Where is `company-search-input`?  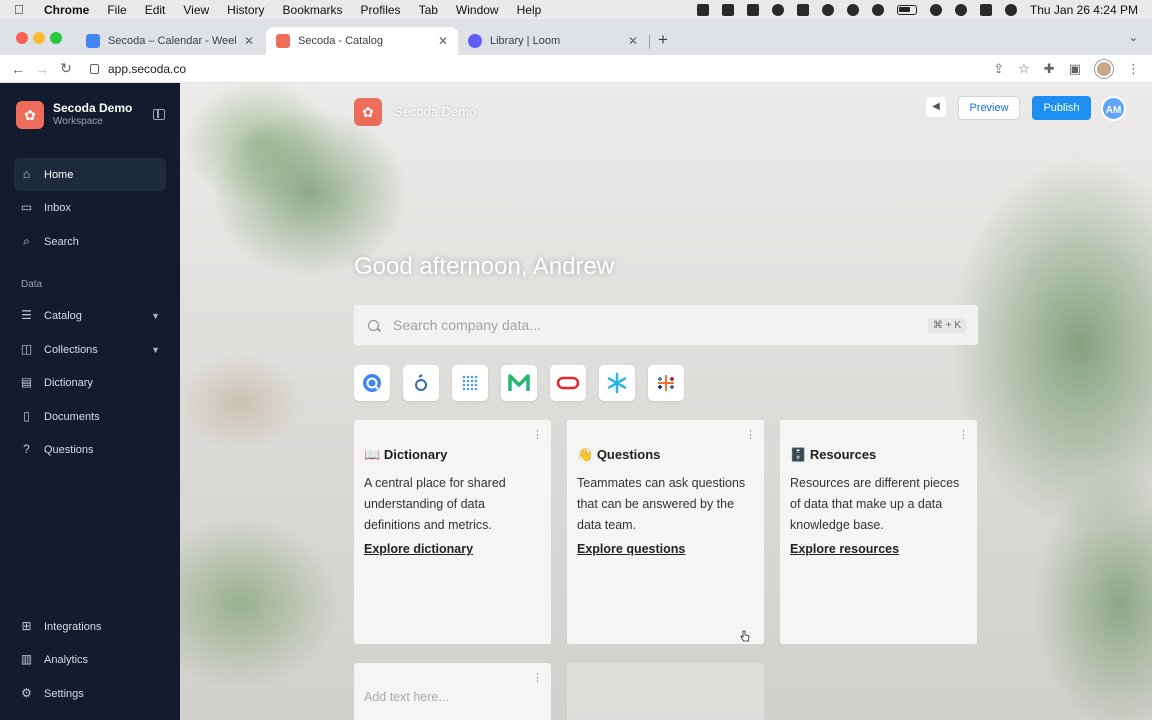
company-search-input is located at coordinates (653, 325).